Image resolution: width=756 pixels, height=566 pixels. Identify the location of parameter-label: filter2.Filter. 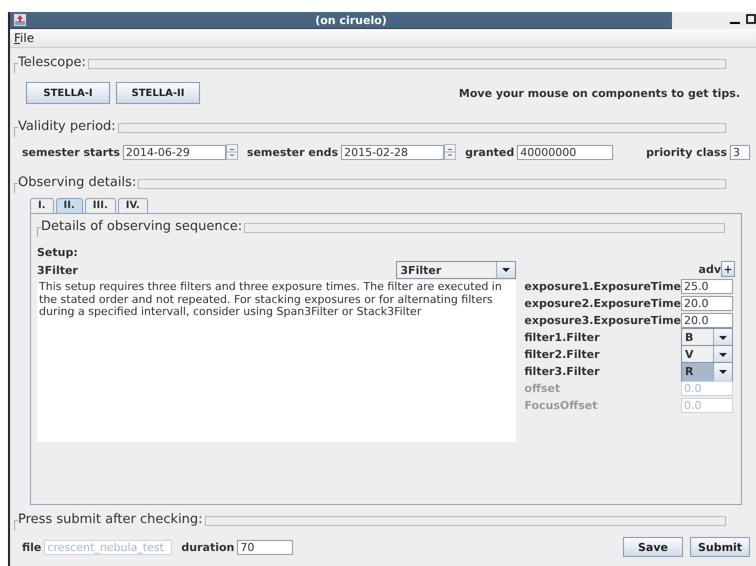
(562, 354).